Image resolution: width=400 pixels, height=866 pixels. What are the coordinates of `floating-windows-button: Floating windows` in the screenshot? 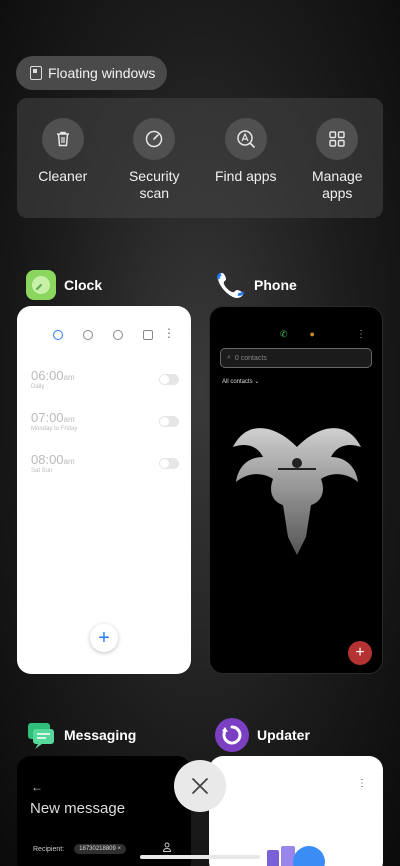 It's located at (91, 73).